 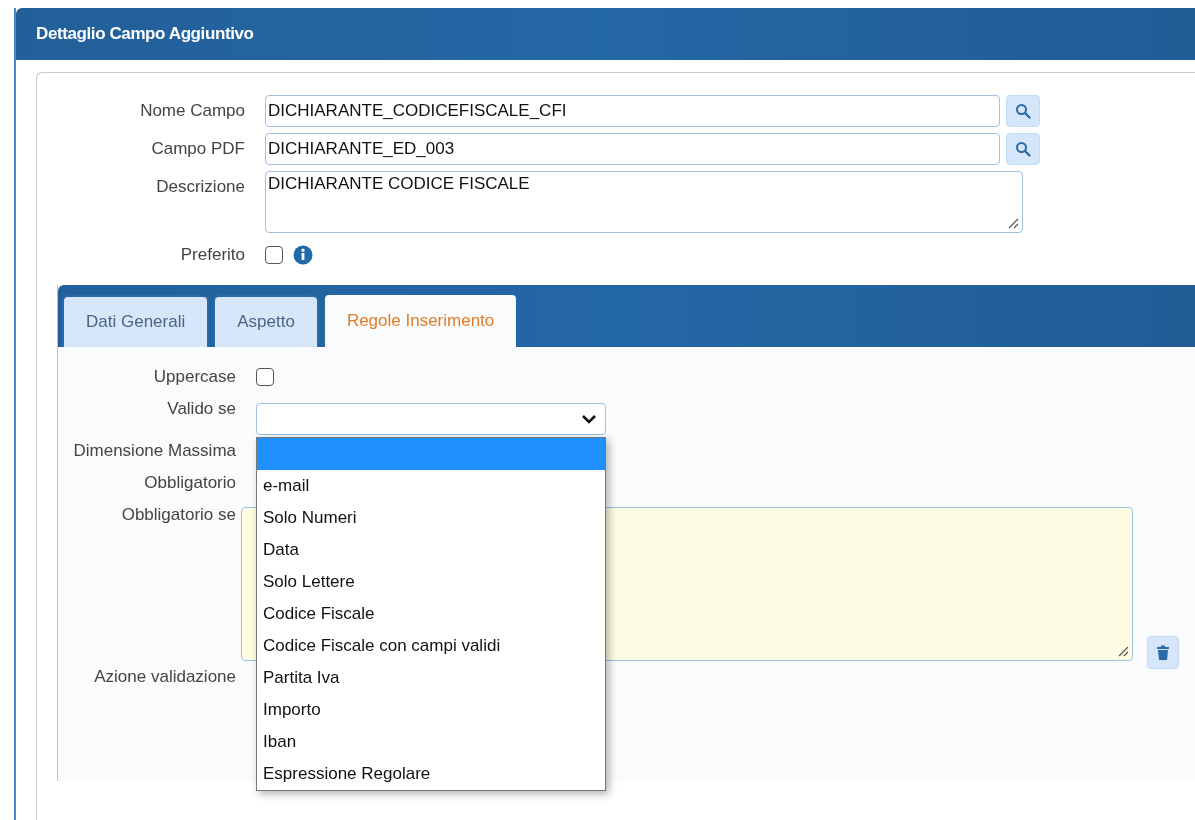 I want to click on dropdown-option: Partita Iva, so click(x=431, y=678).